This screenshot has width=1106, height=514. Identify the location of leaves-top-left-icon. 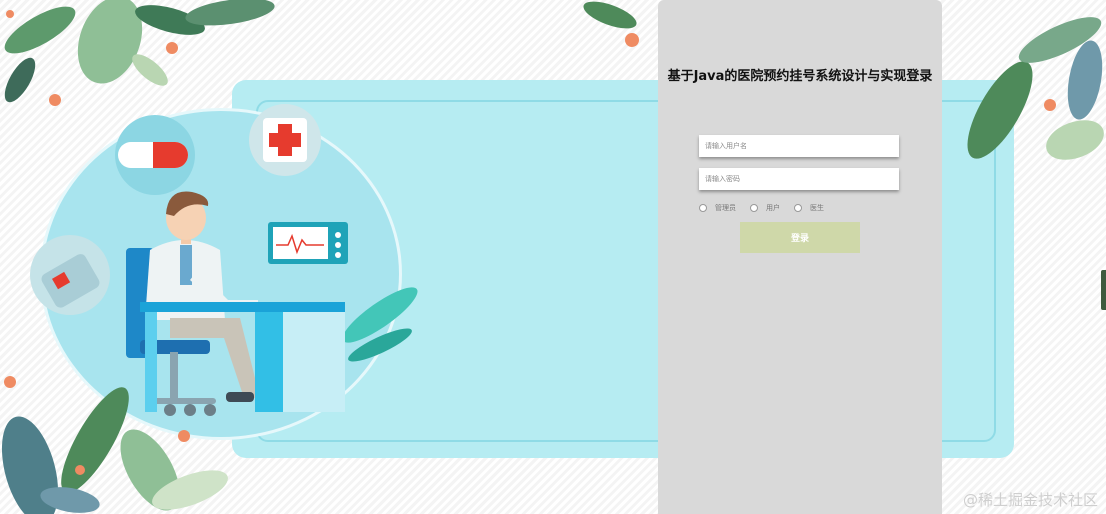
(139, 53).